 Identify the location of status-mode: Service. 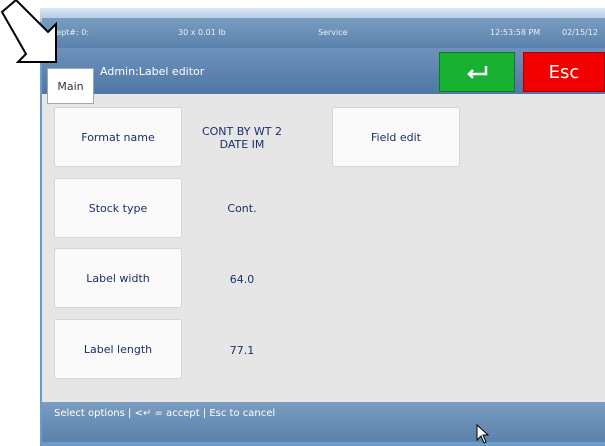
(333, 32).